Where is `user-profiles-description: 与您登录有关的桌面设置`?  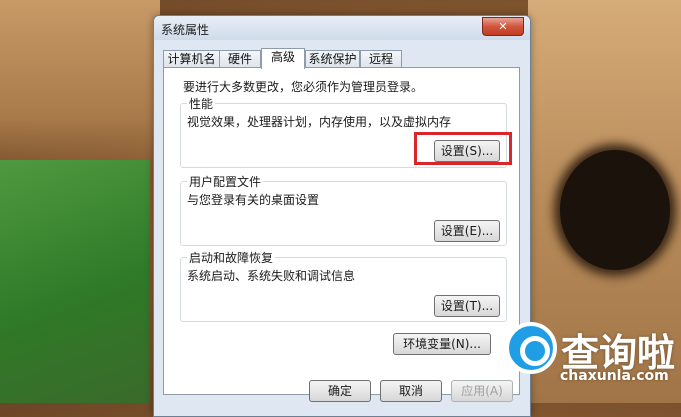 user-profiles-description: 与您登录有关的桌面设置 is located at coordinates (253, 200).